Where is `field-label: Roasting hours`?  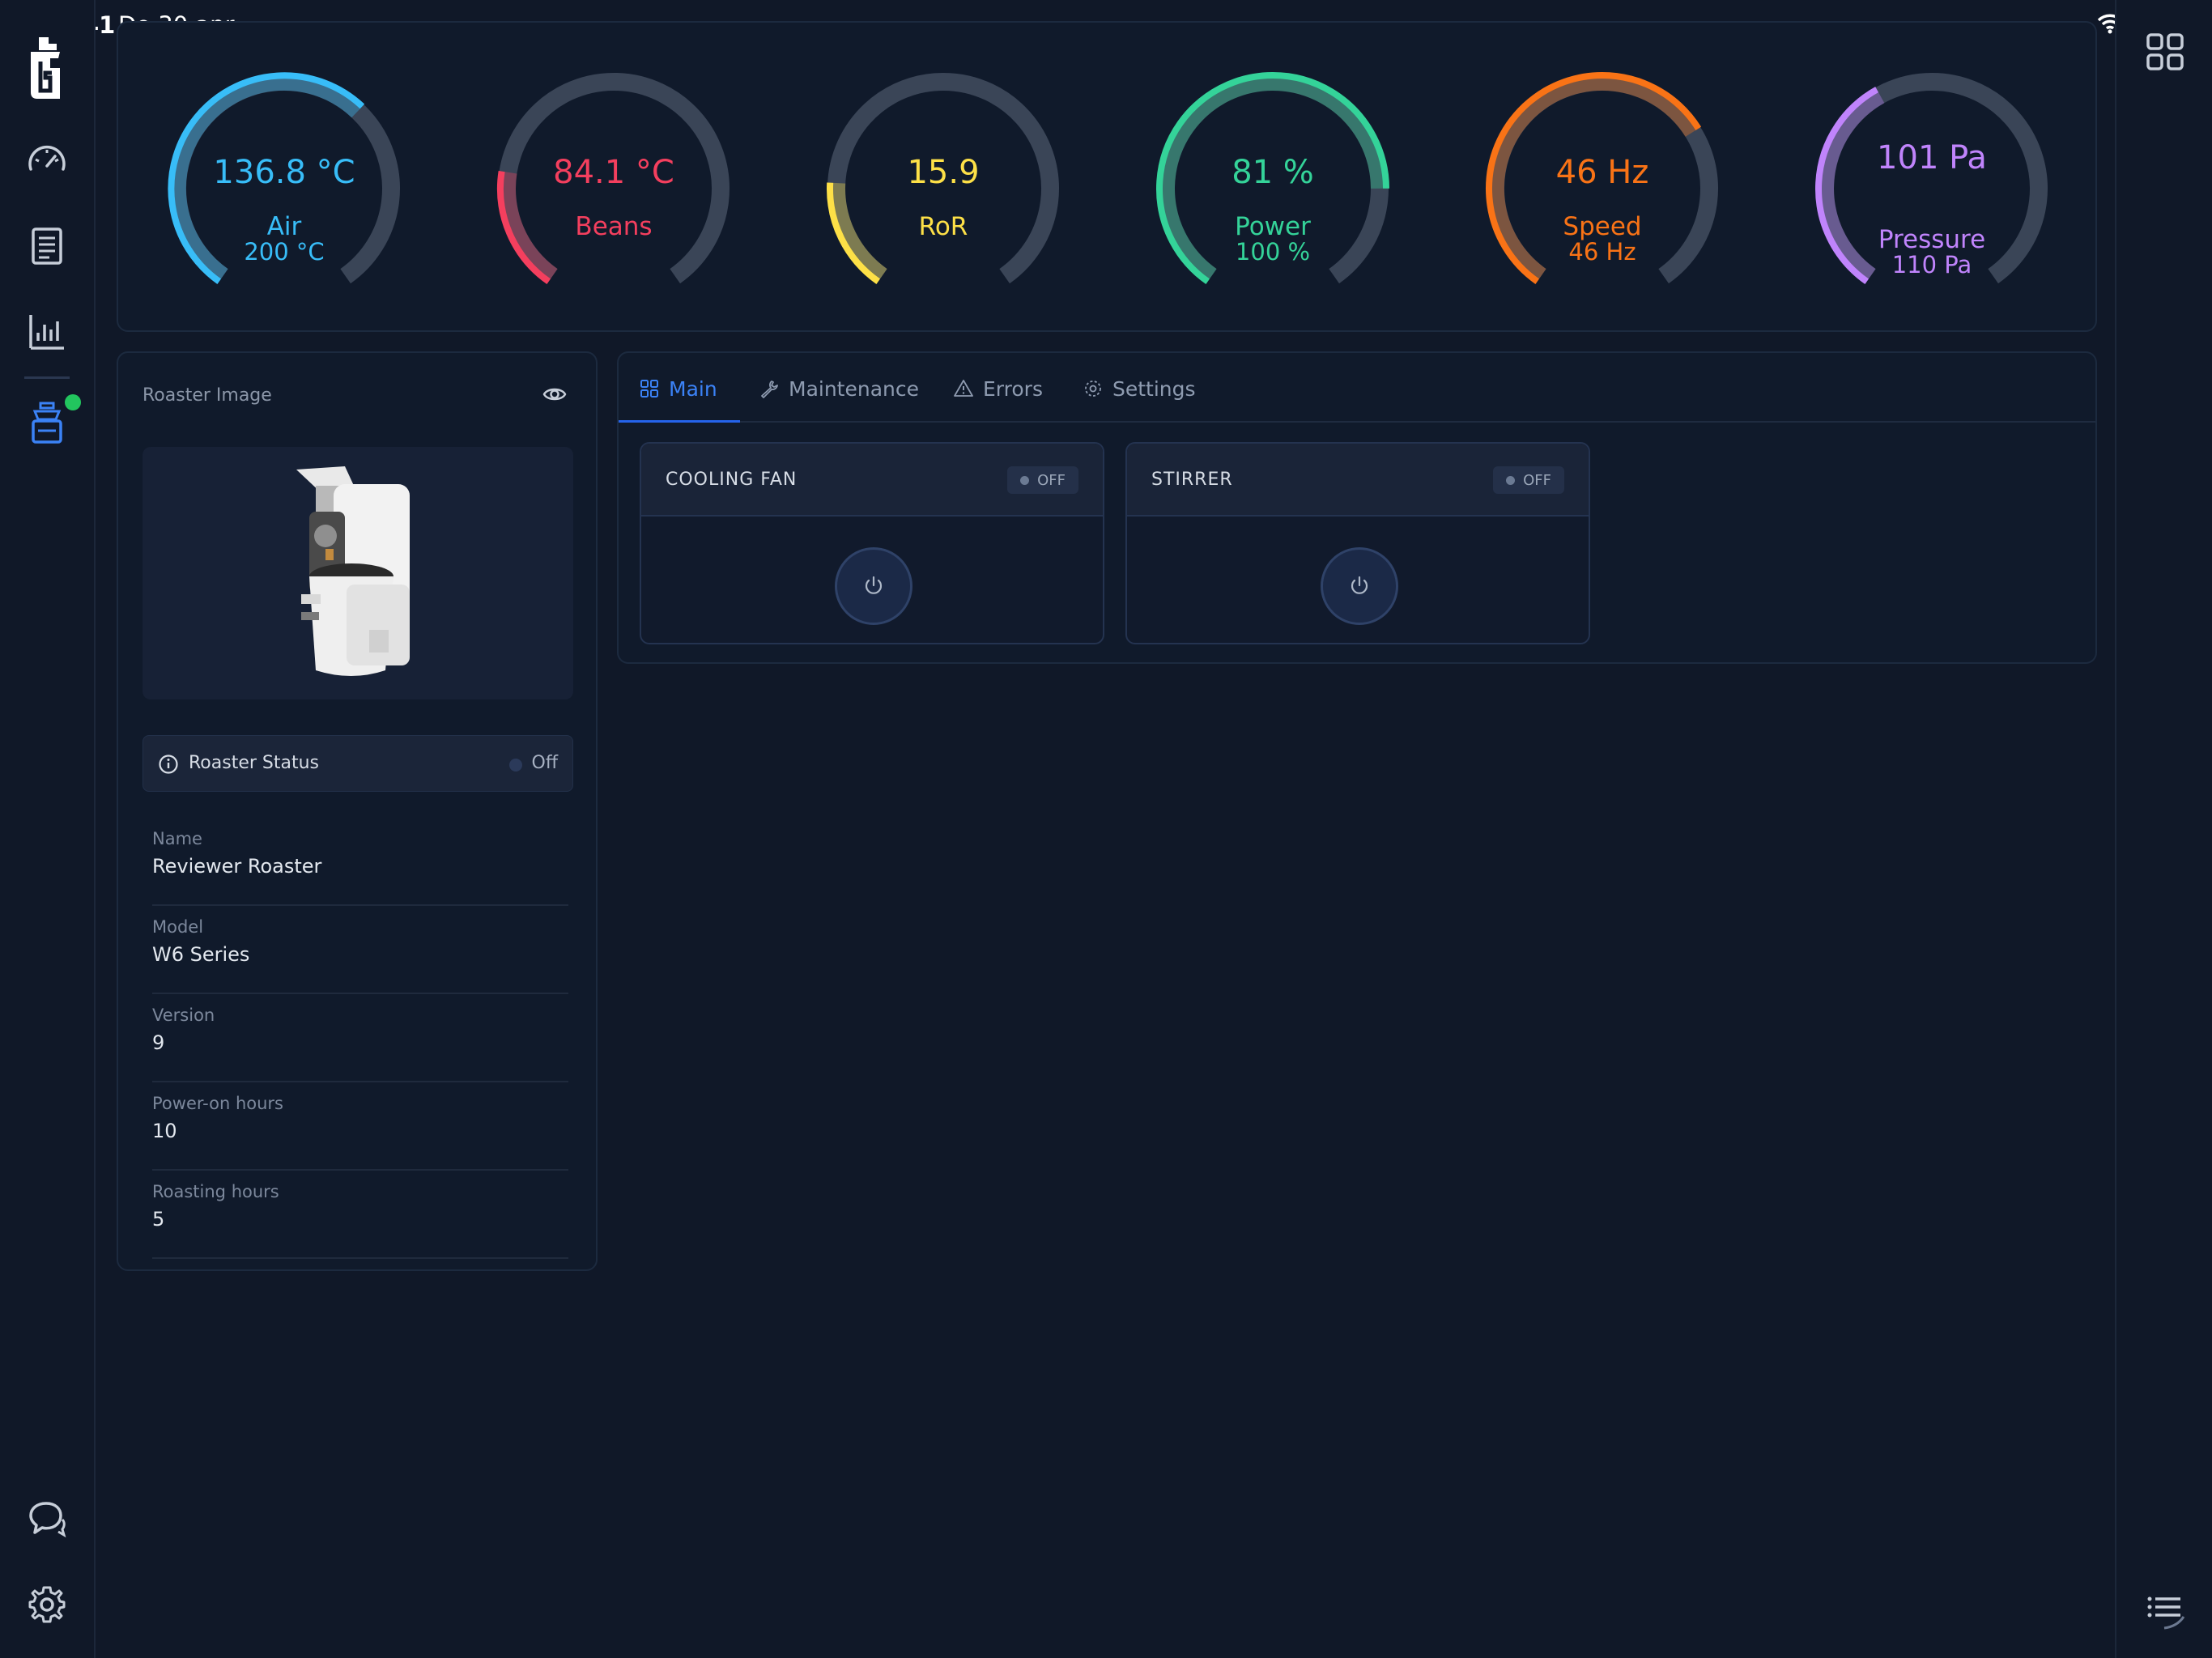
field-label: Roasting hours is located at coordinates (215, 1191).